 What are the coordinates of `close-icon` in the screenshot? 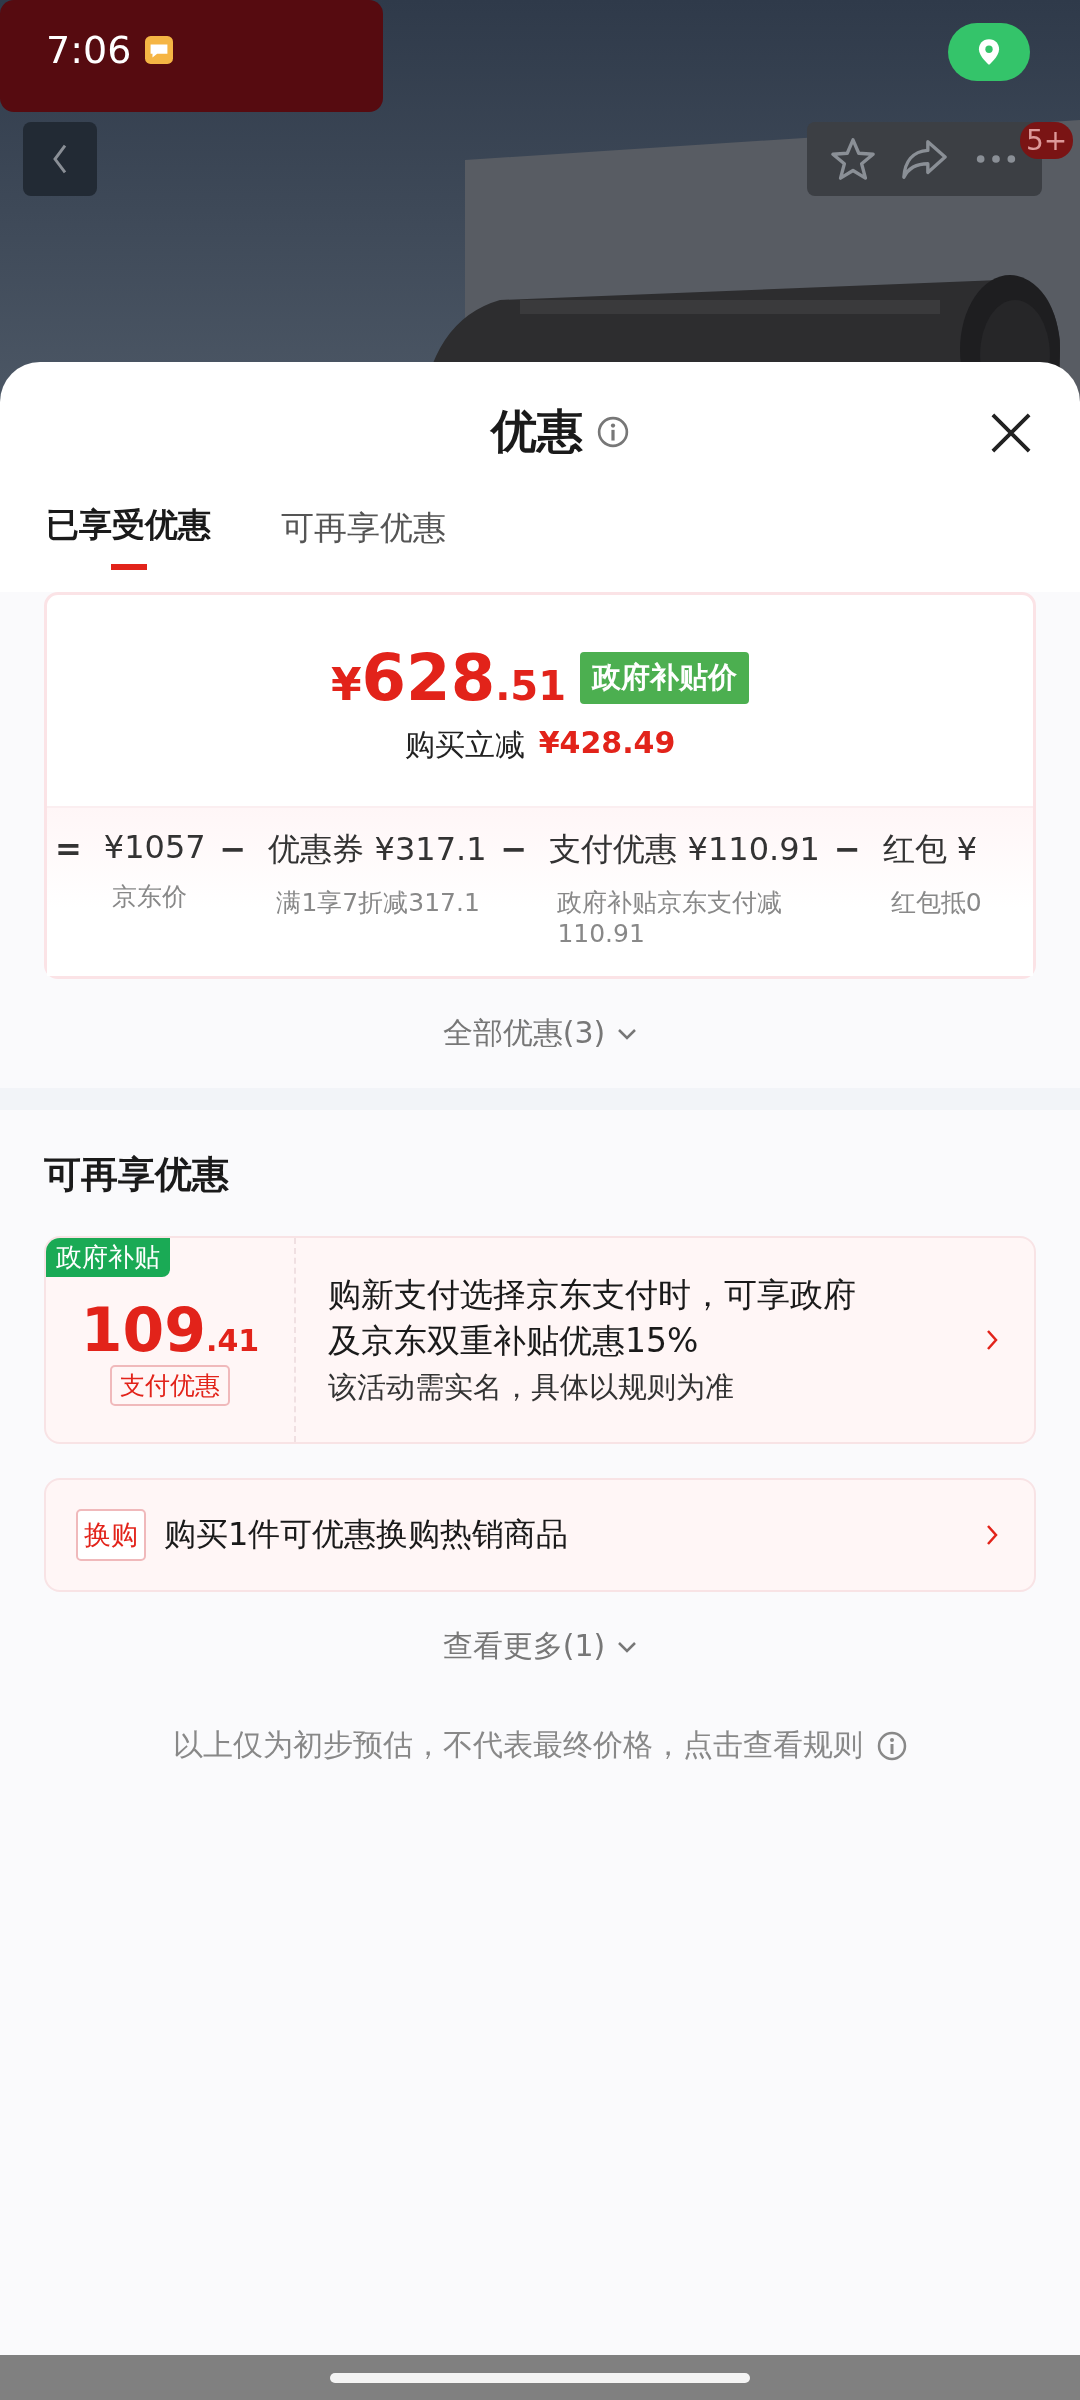 It's located at (1011, 433).